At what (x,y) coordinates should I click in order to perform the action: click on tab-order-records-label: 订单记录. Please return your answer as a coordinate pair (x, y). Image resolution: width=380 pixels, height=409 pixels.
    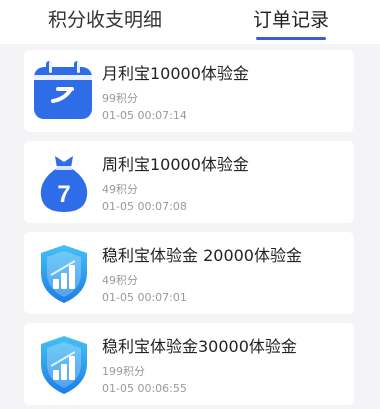
    Looking at the image, I should click on (290, 20).